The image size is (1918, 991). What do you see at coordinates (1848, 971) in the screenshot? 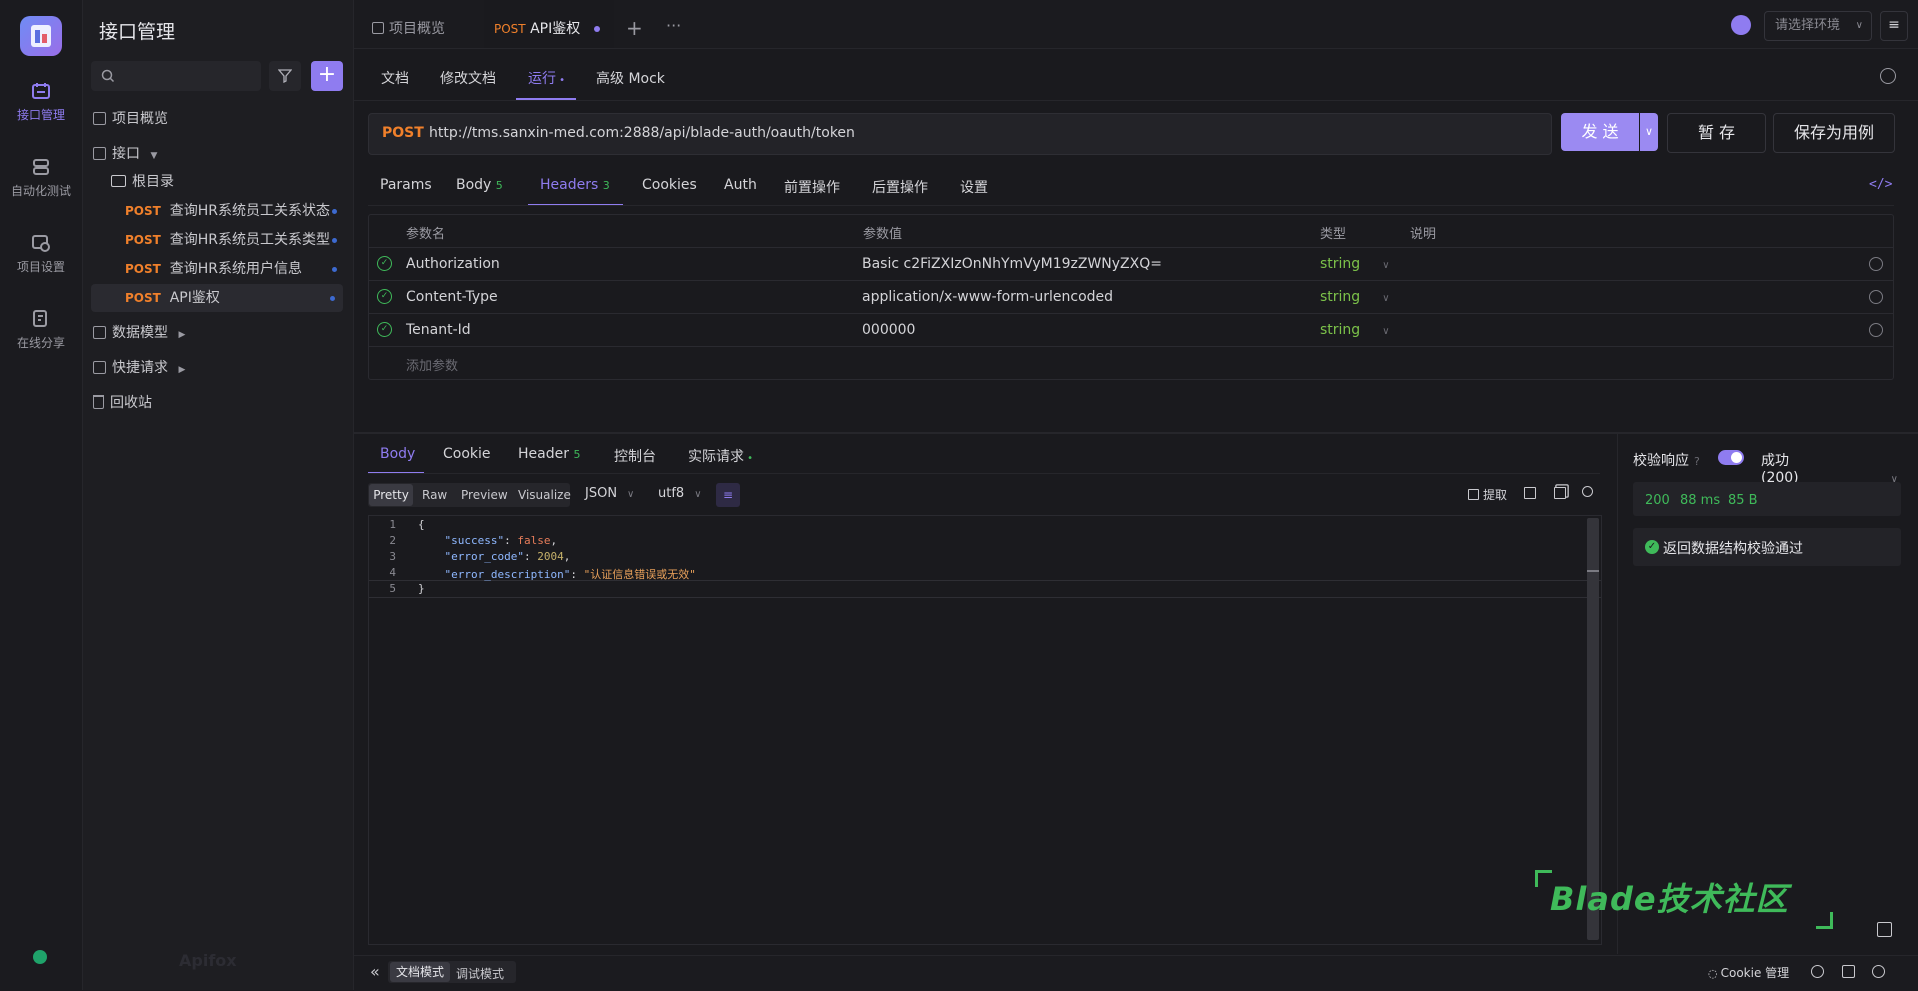
I see `shirt-theme-icon` at bounding box center [1848, 971].